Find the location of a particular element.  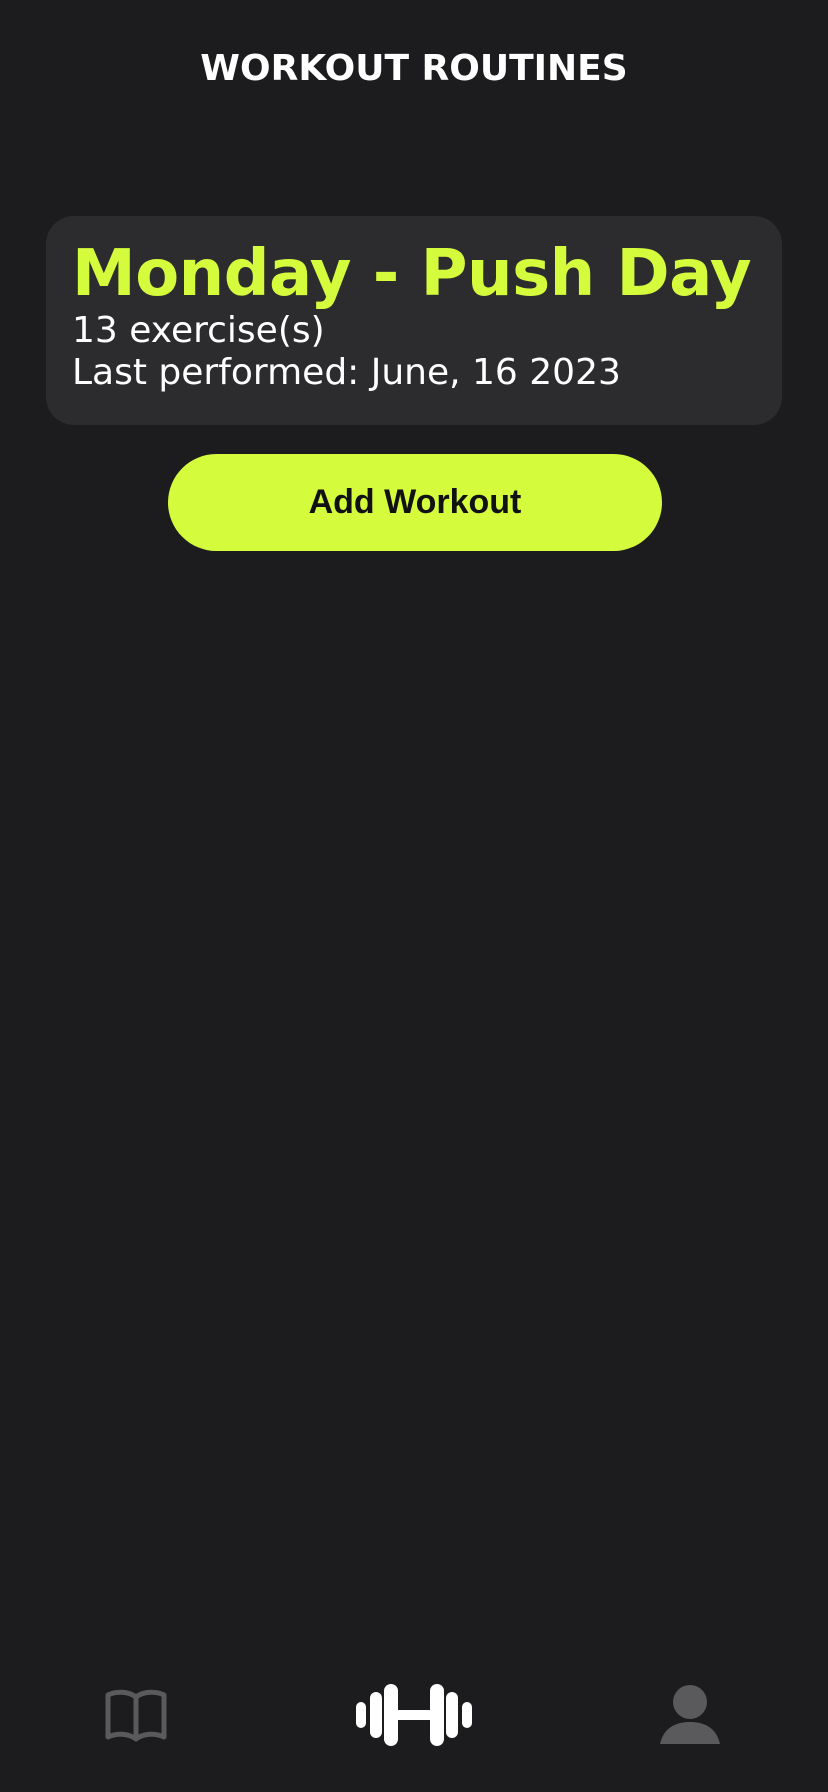

tab-library is located at coordinates (136, 1715).